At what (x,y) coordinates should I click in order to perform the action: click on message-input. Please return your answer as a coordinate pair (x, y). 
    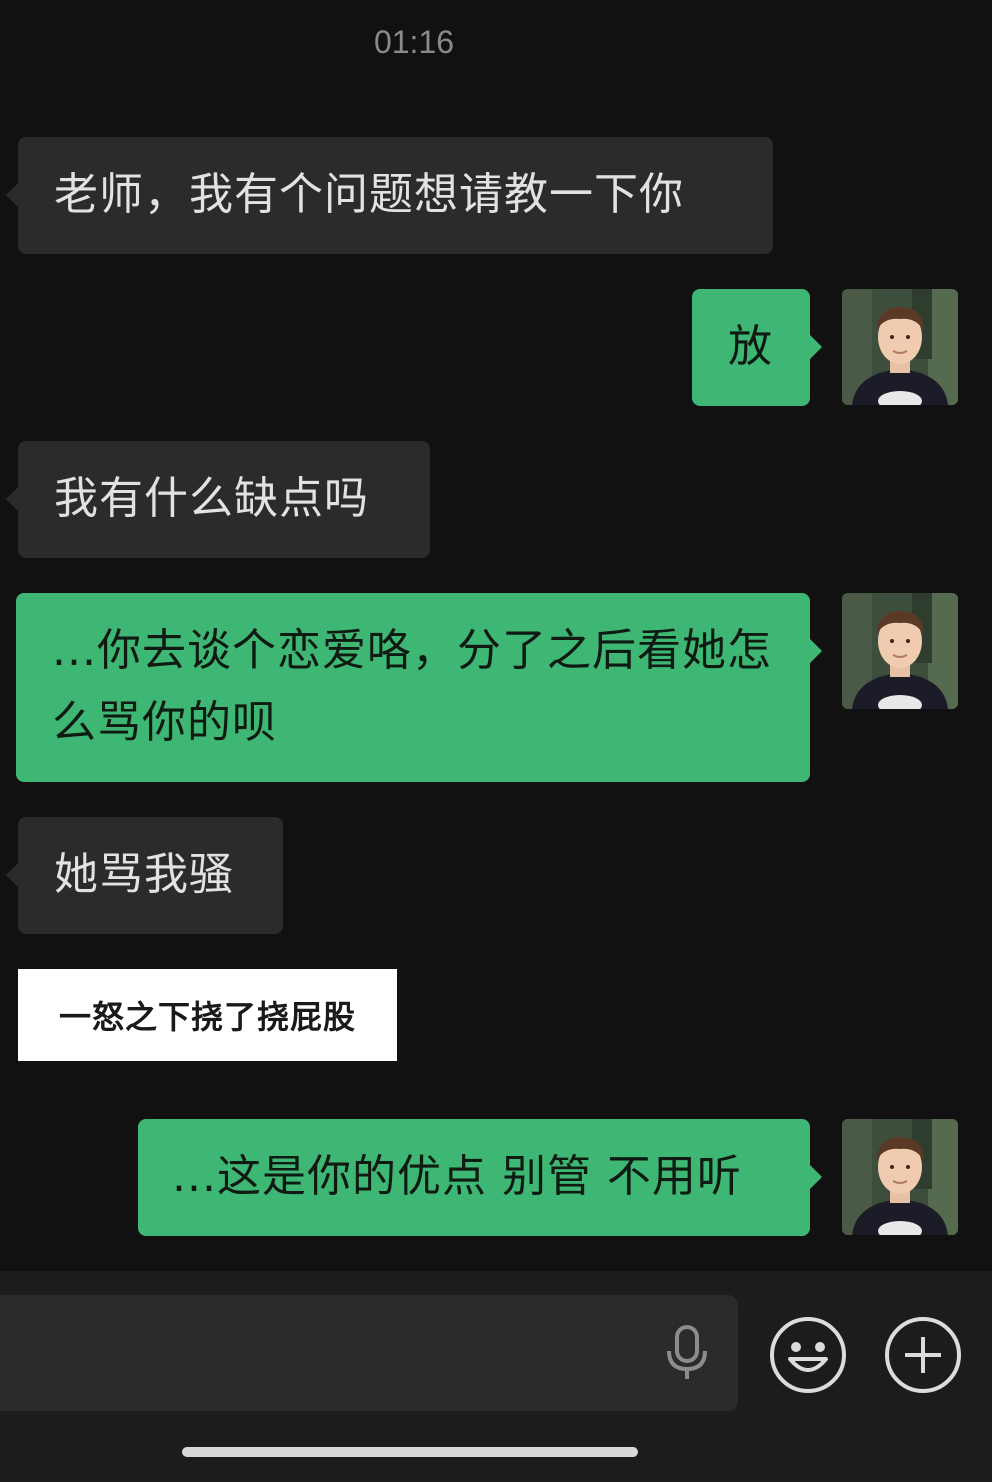
    Looking at the image, I should click on (369, 1353).